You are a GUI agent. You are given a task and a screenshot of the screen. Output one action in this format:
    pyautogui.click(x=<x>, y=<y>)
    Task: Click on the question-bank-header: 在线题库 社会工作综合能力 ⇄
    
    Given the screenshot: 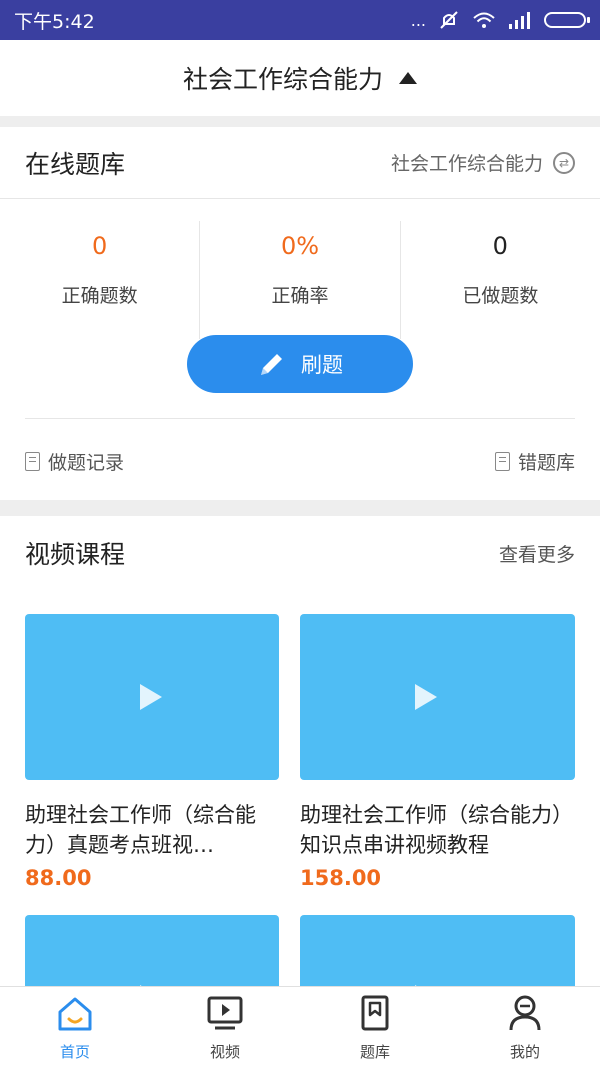 What is the action you would take?
    pyautogui.click(x=300, y=163)
    